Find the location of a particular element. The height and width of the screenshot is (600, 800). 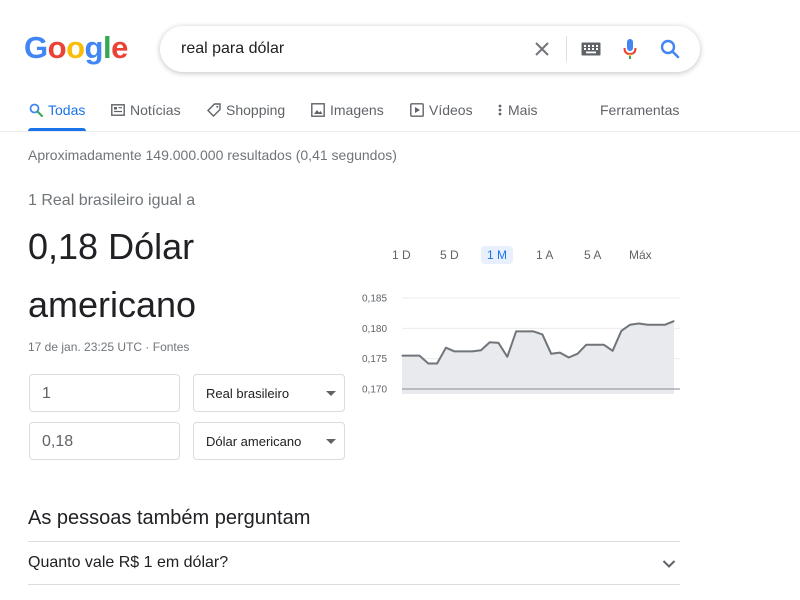

range-max: Máx is located at coordinates (640, 255).